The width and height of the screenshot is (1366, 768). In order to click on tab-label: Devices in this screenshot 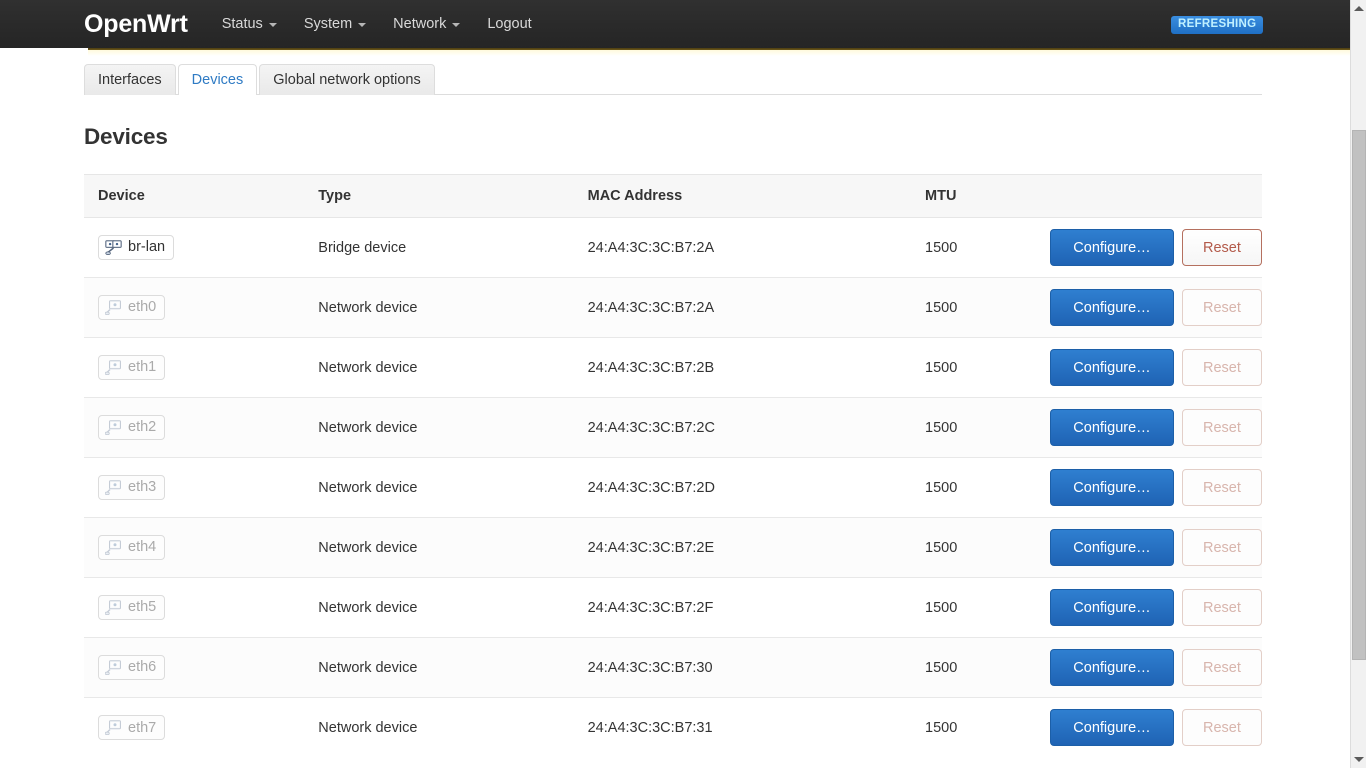, I will do `click(217, 80)`.